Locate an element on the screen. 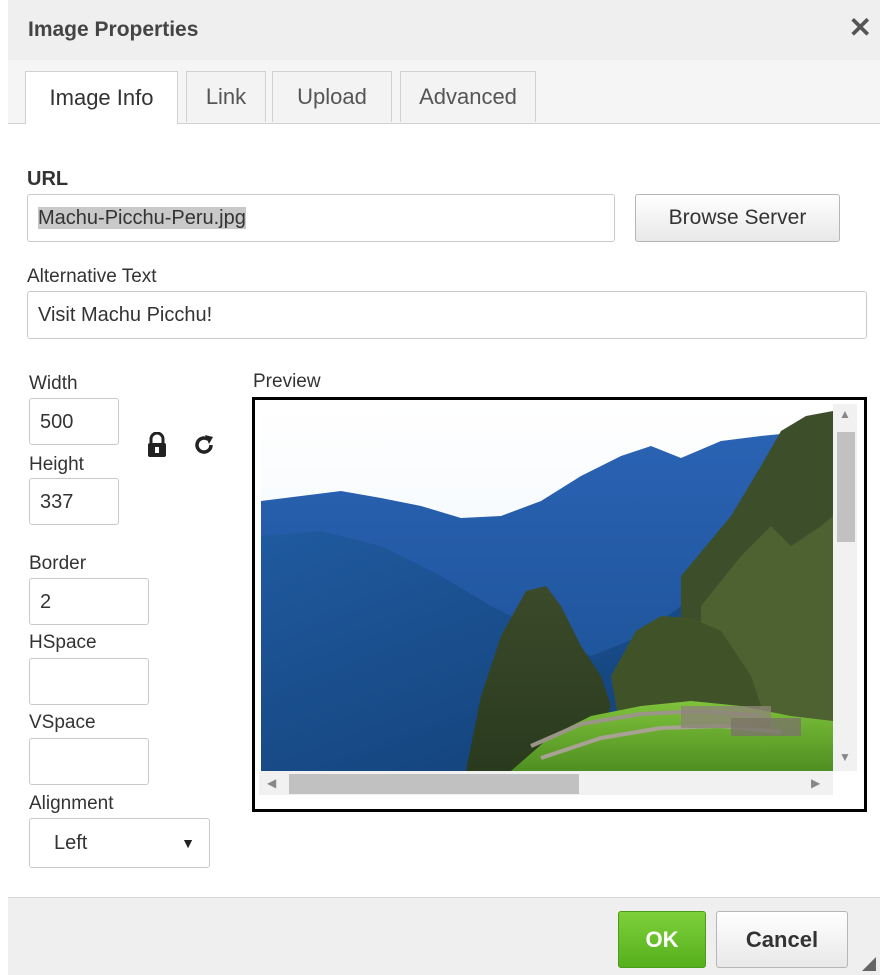 This screenshot has width=880, height=975. lock-icon is located at coordinates (157, 447).